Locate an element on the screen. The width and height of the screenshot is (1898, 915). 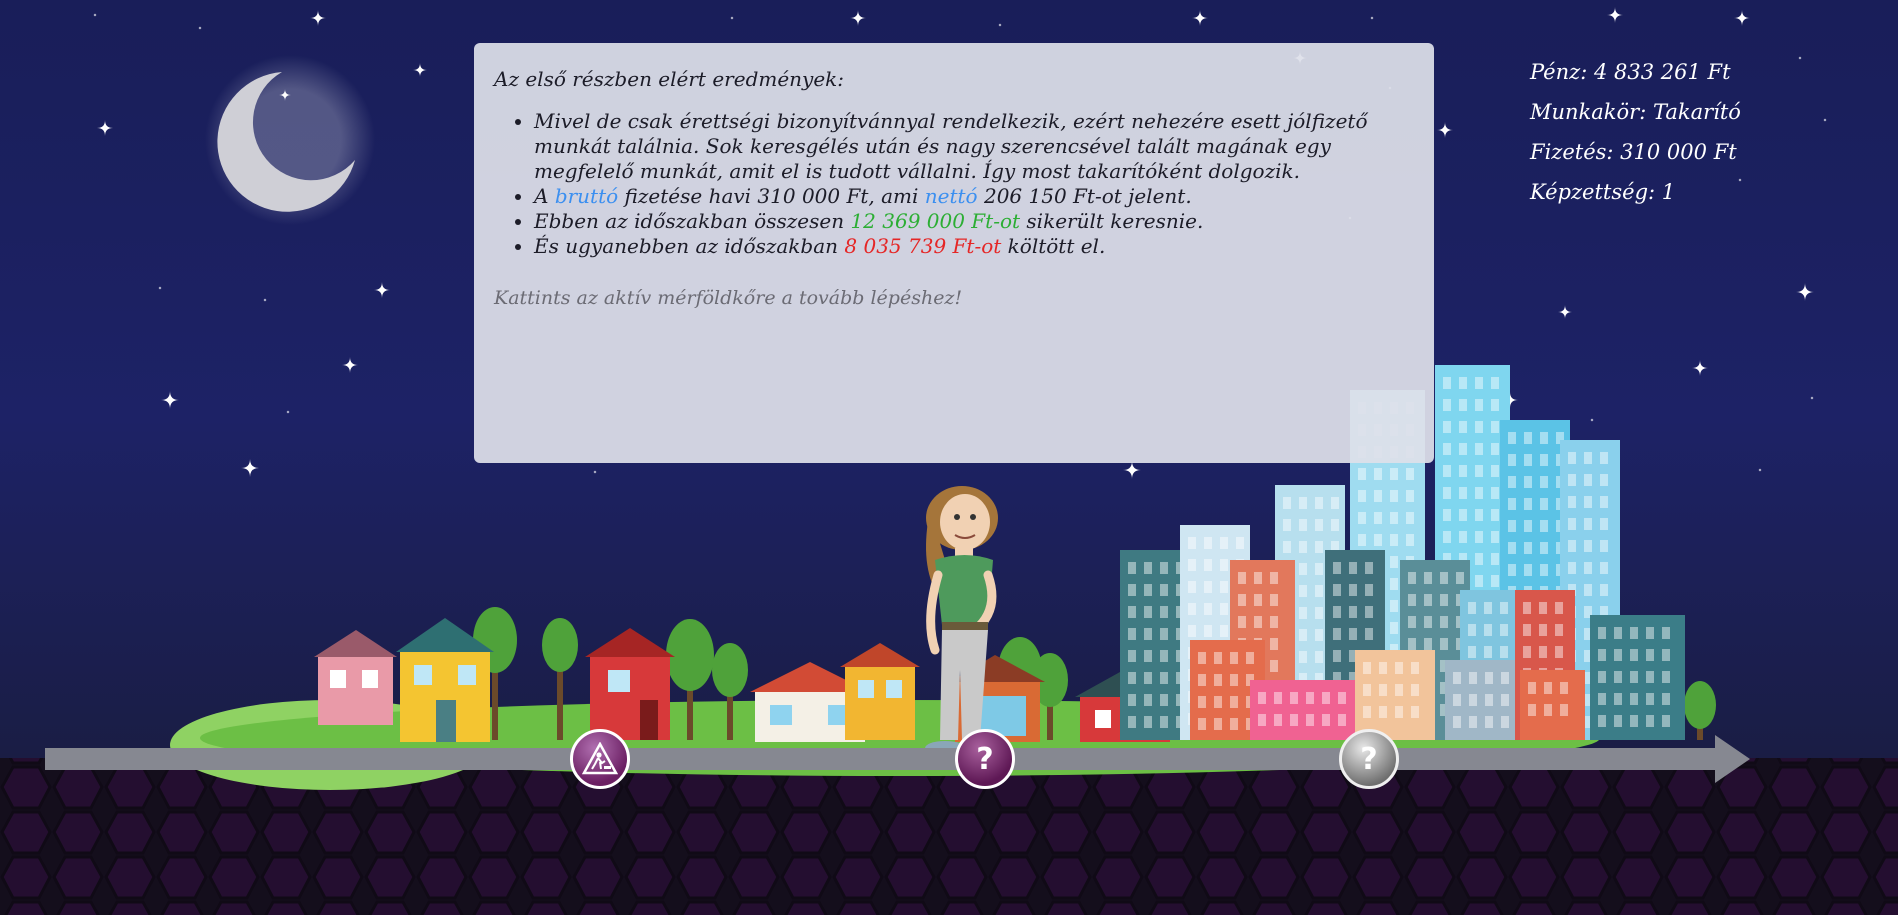
milestone-next: ? is located at coordinates (985, 759).